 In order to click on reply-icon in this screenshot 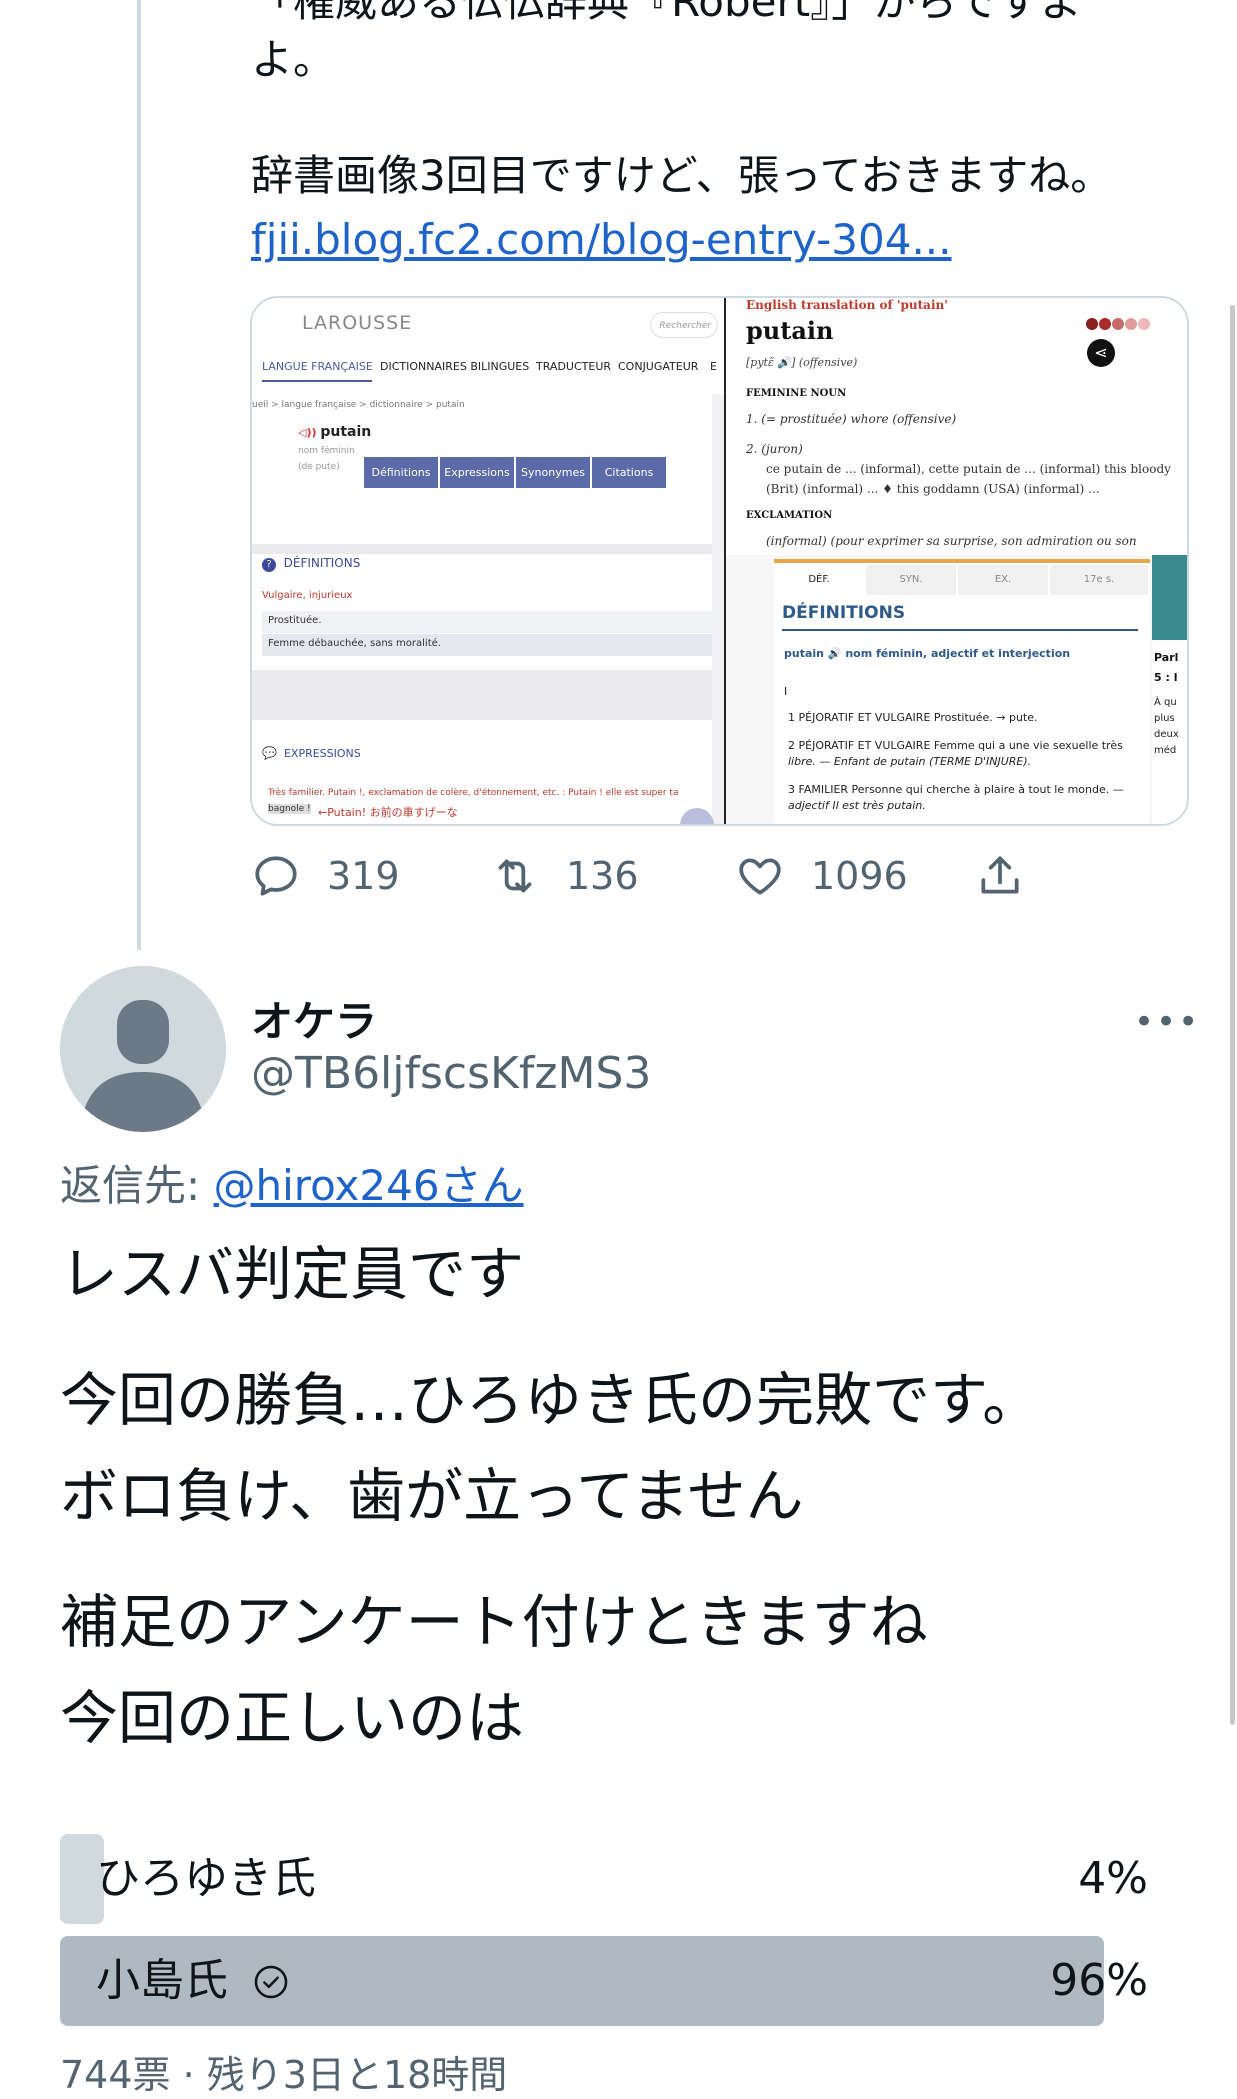, I will do `click(276, 876)`.